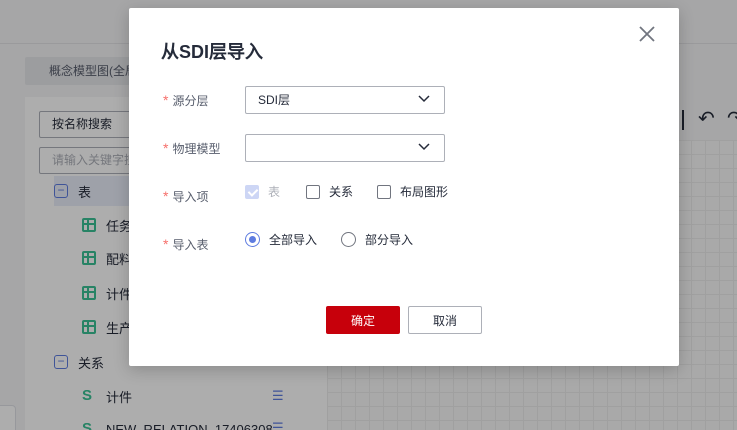 The width and height of the screenshot is (737, 430). What do you see at coordinates (445, 320) in the screenshot?
I see `cancel-button: 取消` at bounding box center [445, 320].